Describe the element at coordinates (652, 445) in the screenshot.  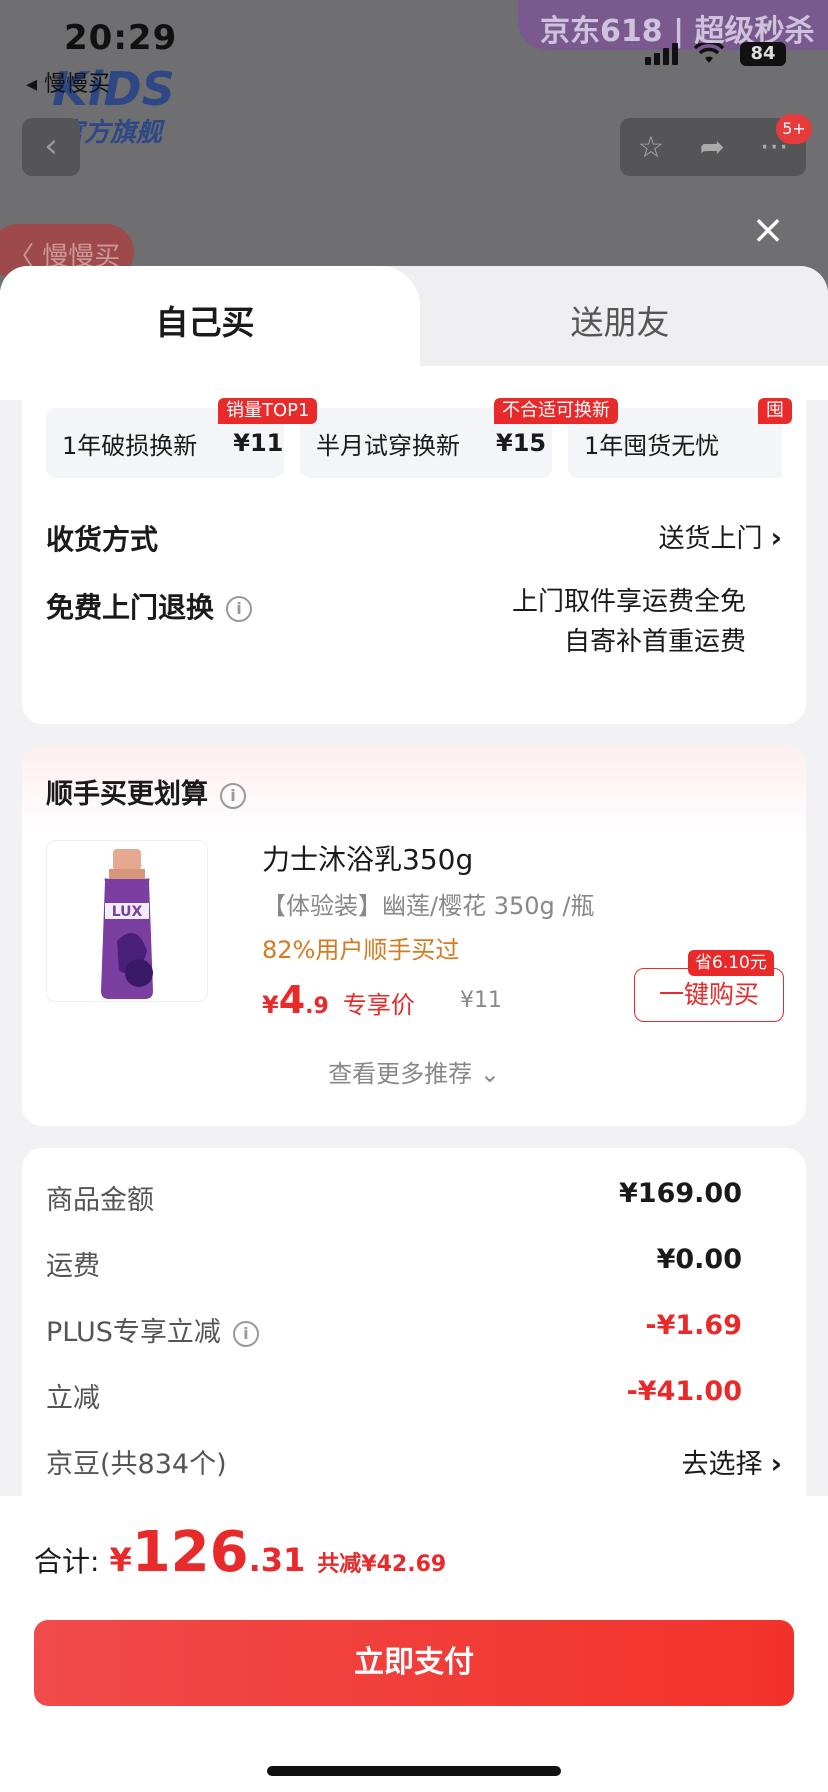
I see `service-label: 1年囤货无忧` at that location.